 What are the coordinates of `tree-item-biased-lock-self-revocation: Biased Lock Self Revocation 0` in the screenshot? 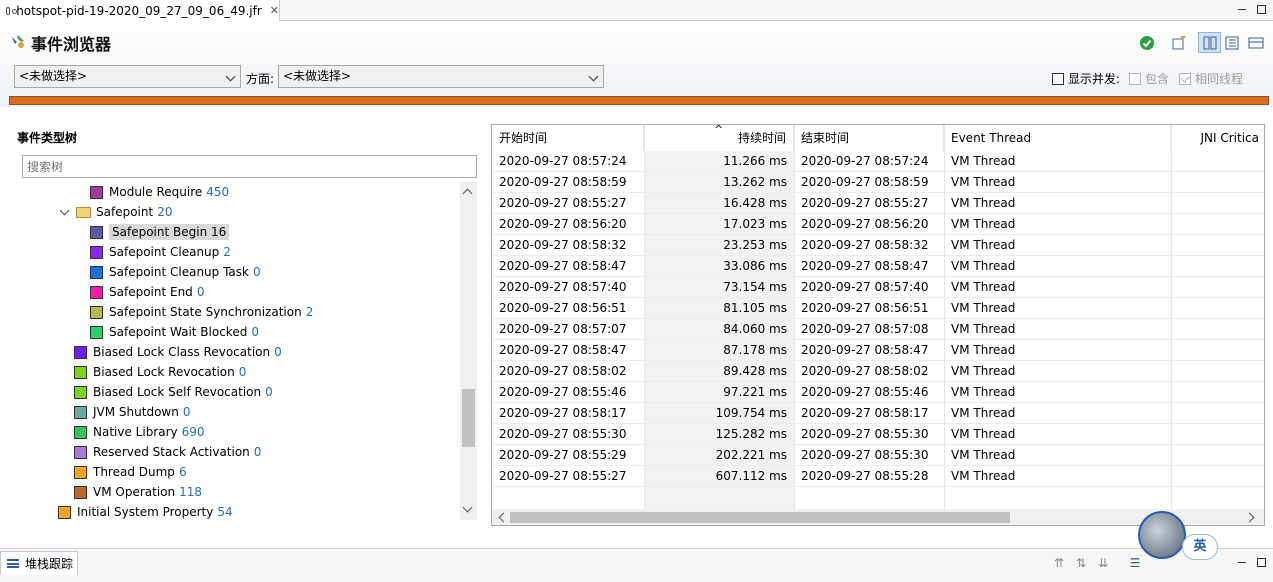 It's located at (173, 392).